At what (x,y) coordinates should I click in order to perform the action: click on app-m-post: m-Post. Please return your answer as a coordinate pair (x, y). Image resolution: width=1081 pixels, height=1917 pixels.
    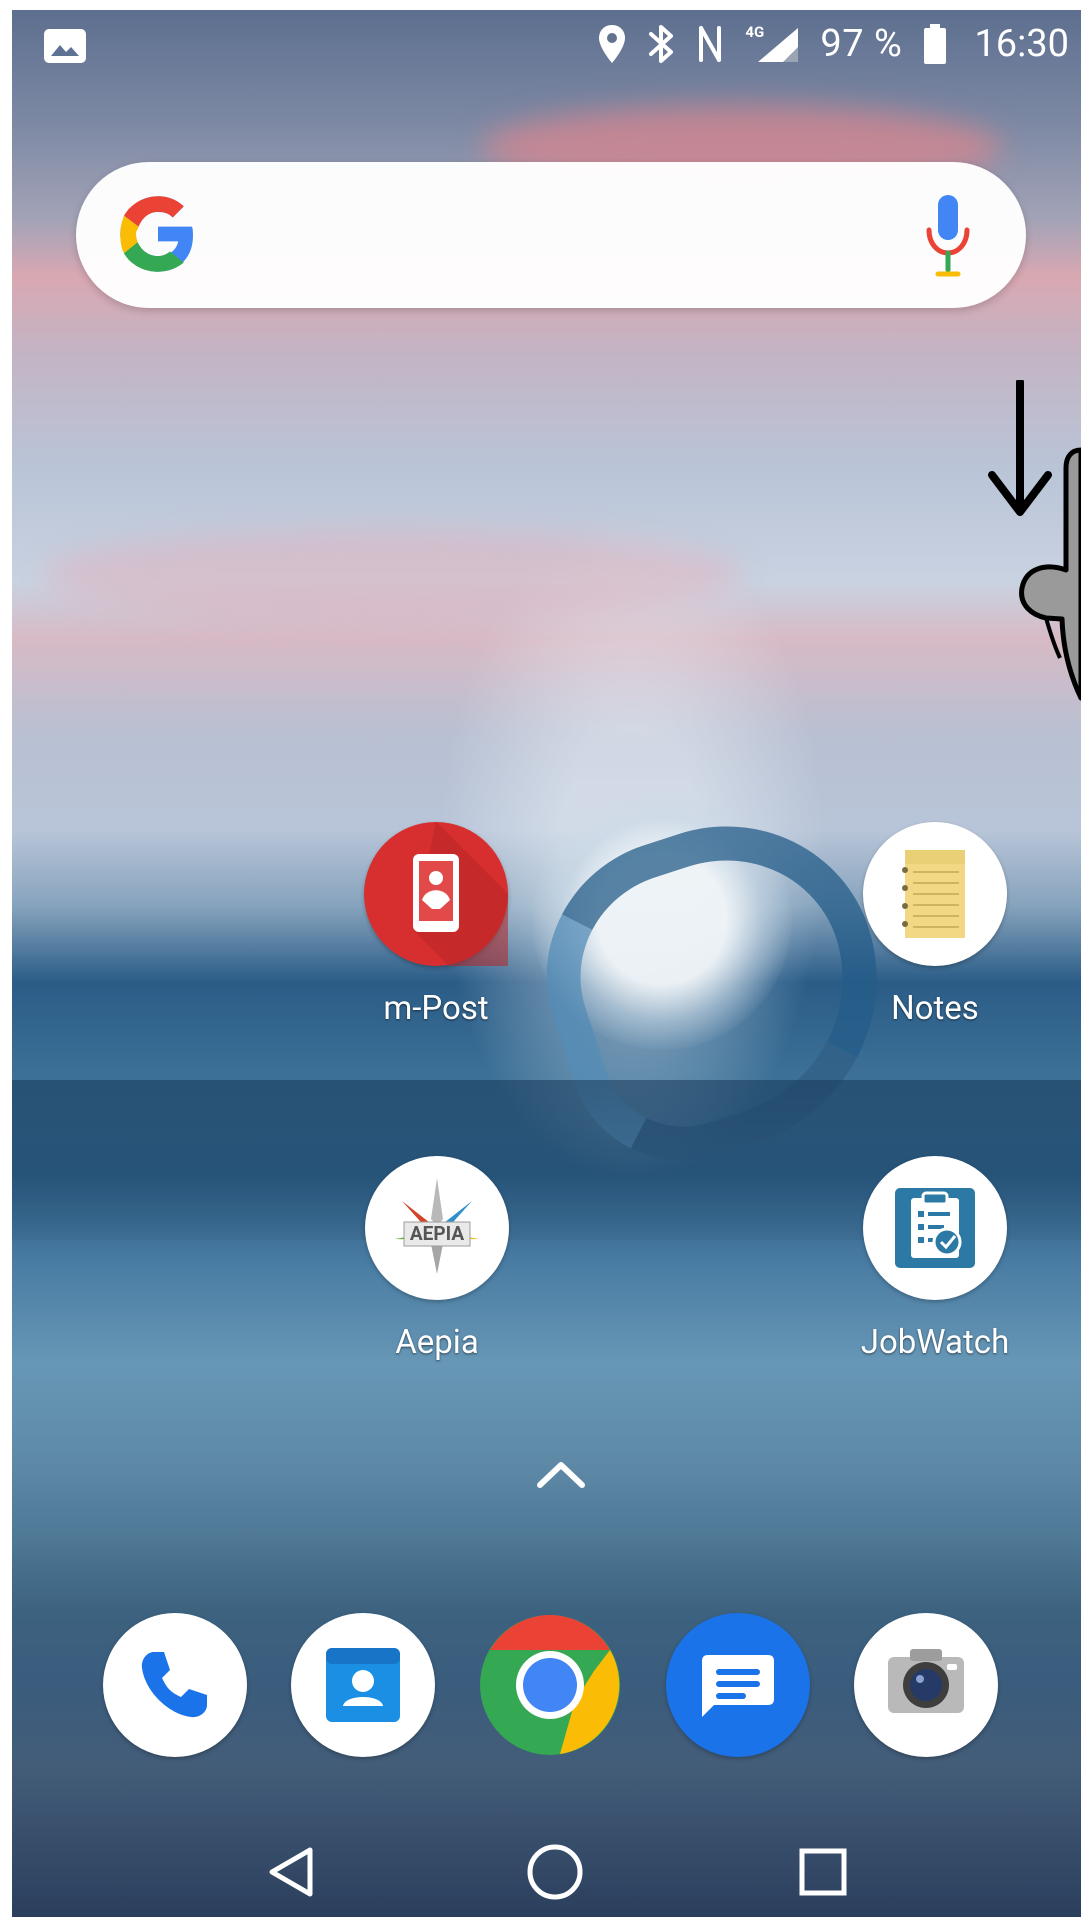
    Looking at the image, I should click on (436, 923).